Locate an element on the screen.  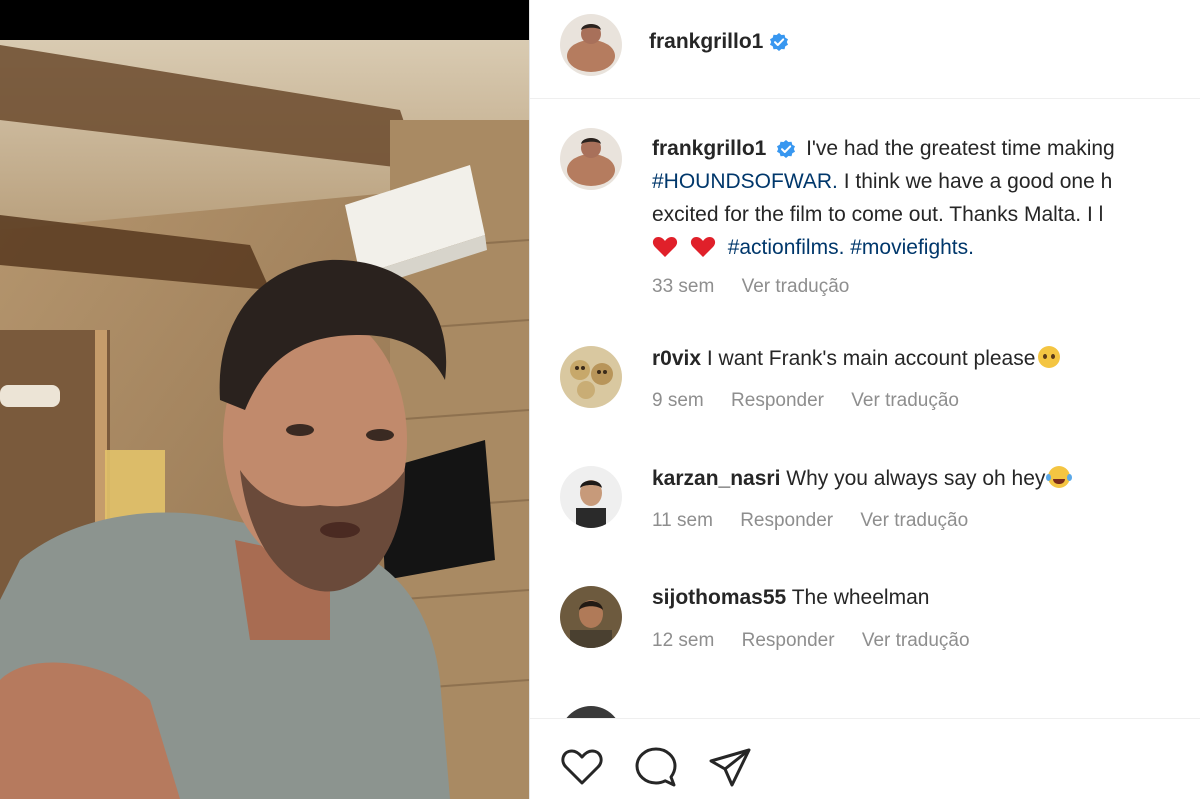
caption-text-1: I've had the greatest time making is located at coordinates (960, 148).